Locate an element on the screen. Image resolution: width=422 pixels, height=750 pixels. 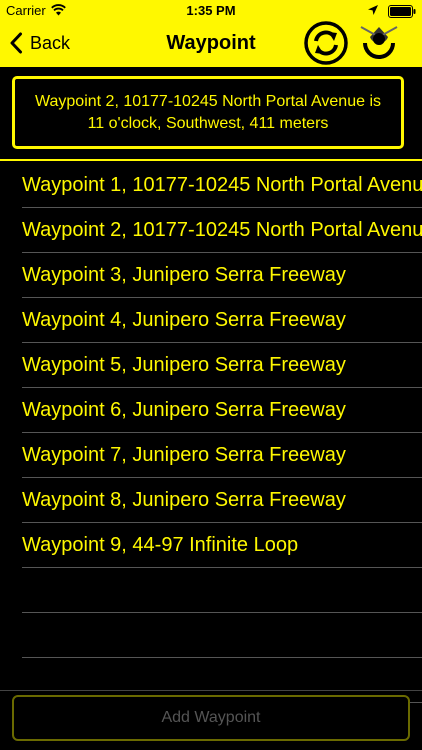
beacon-button is located at coordinates (379, 43).